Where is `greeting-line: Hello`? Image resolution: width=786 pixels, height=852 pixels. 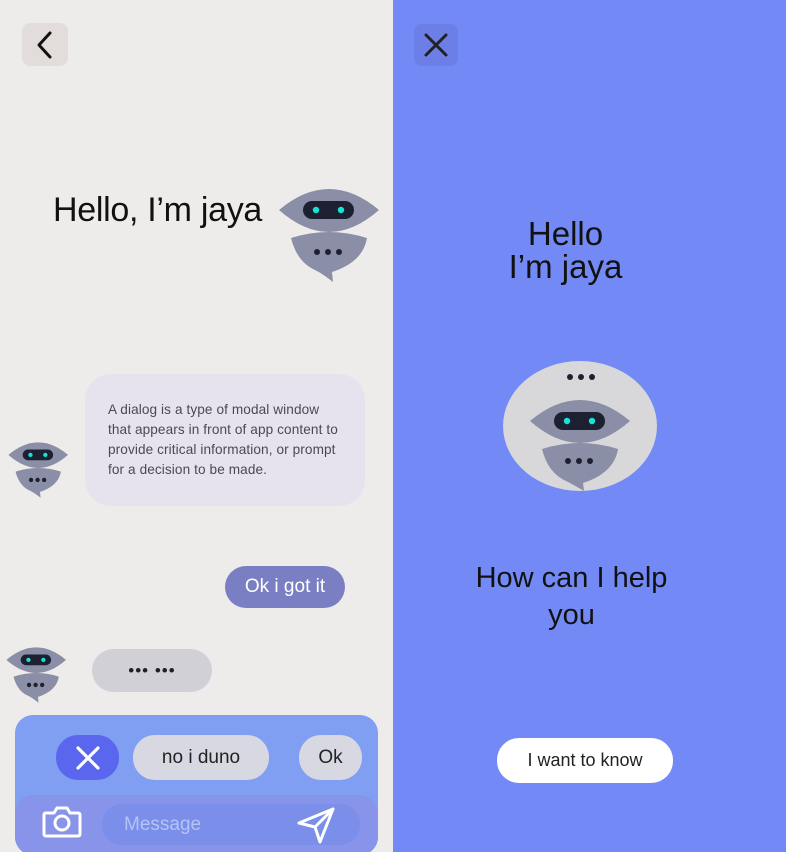
greeting-line: Hello is located at coordinates (565, 233).